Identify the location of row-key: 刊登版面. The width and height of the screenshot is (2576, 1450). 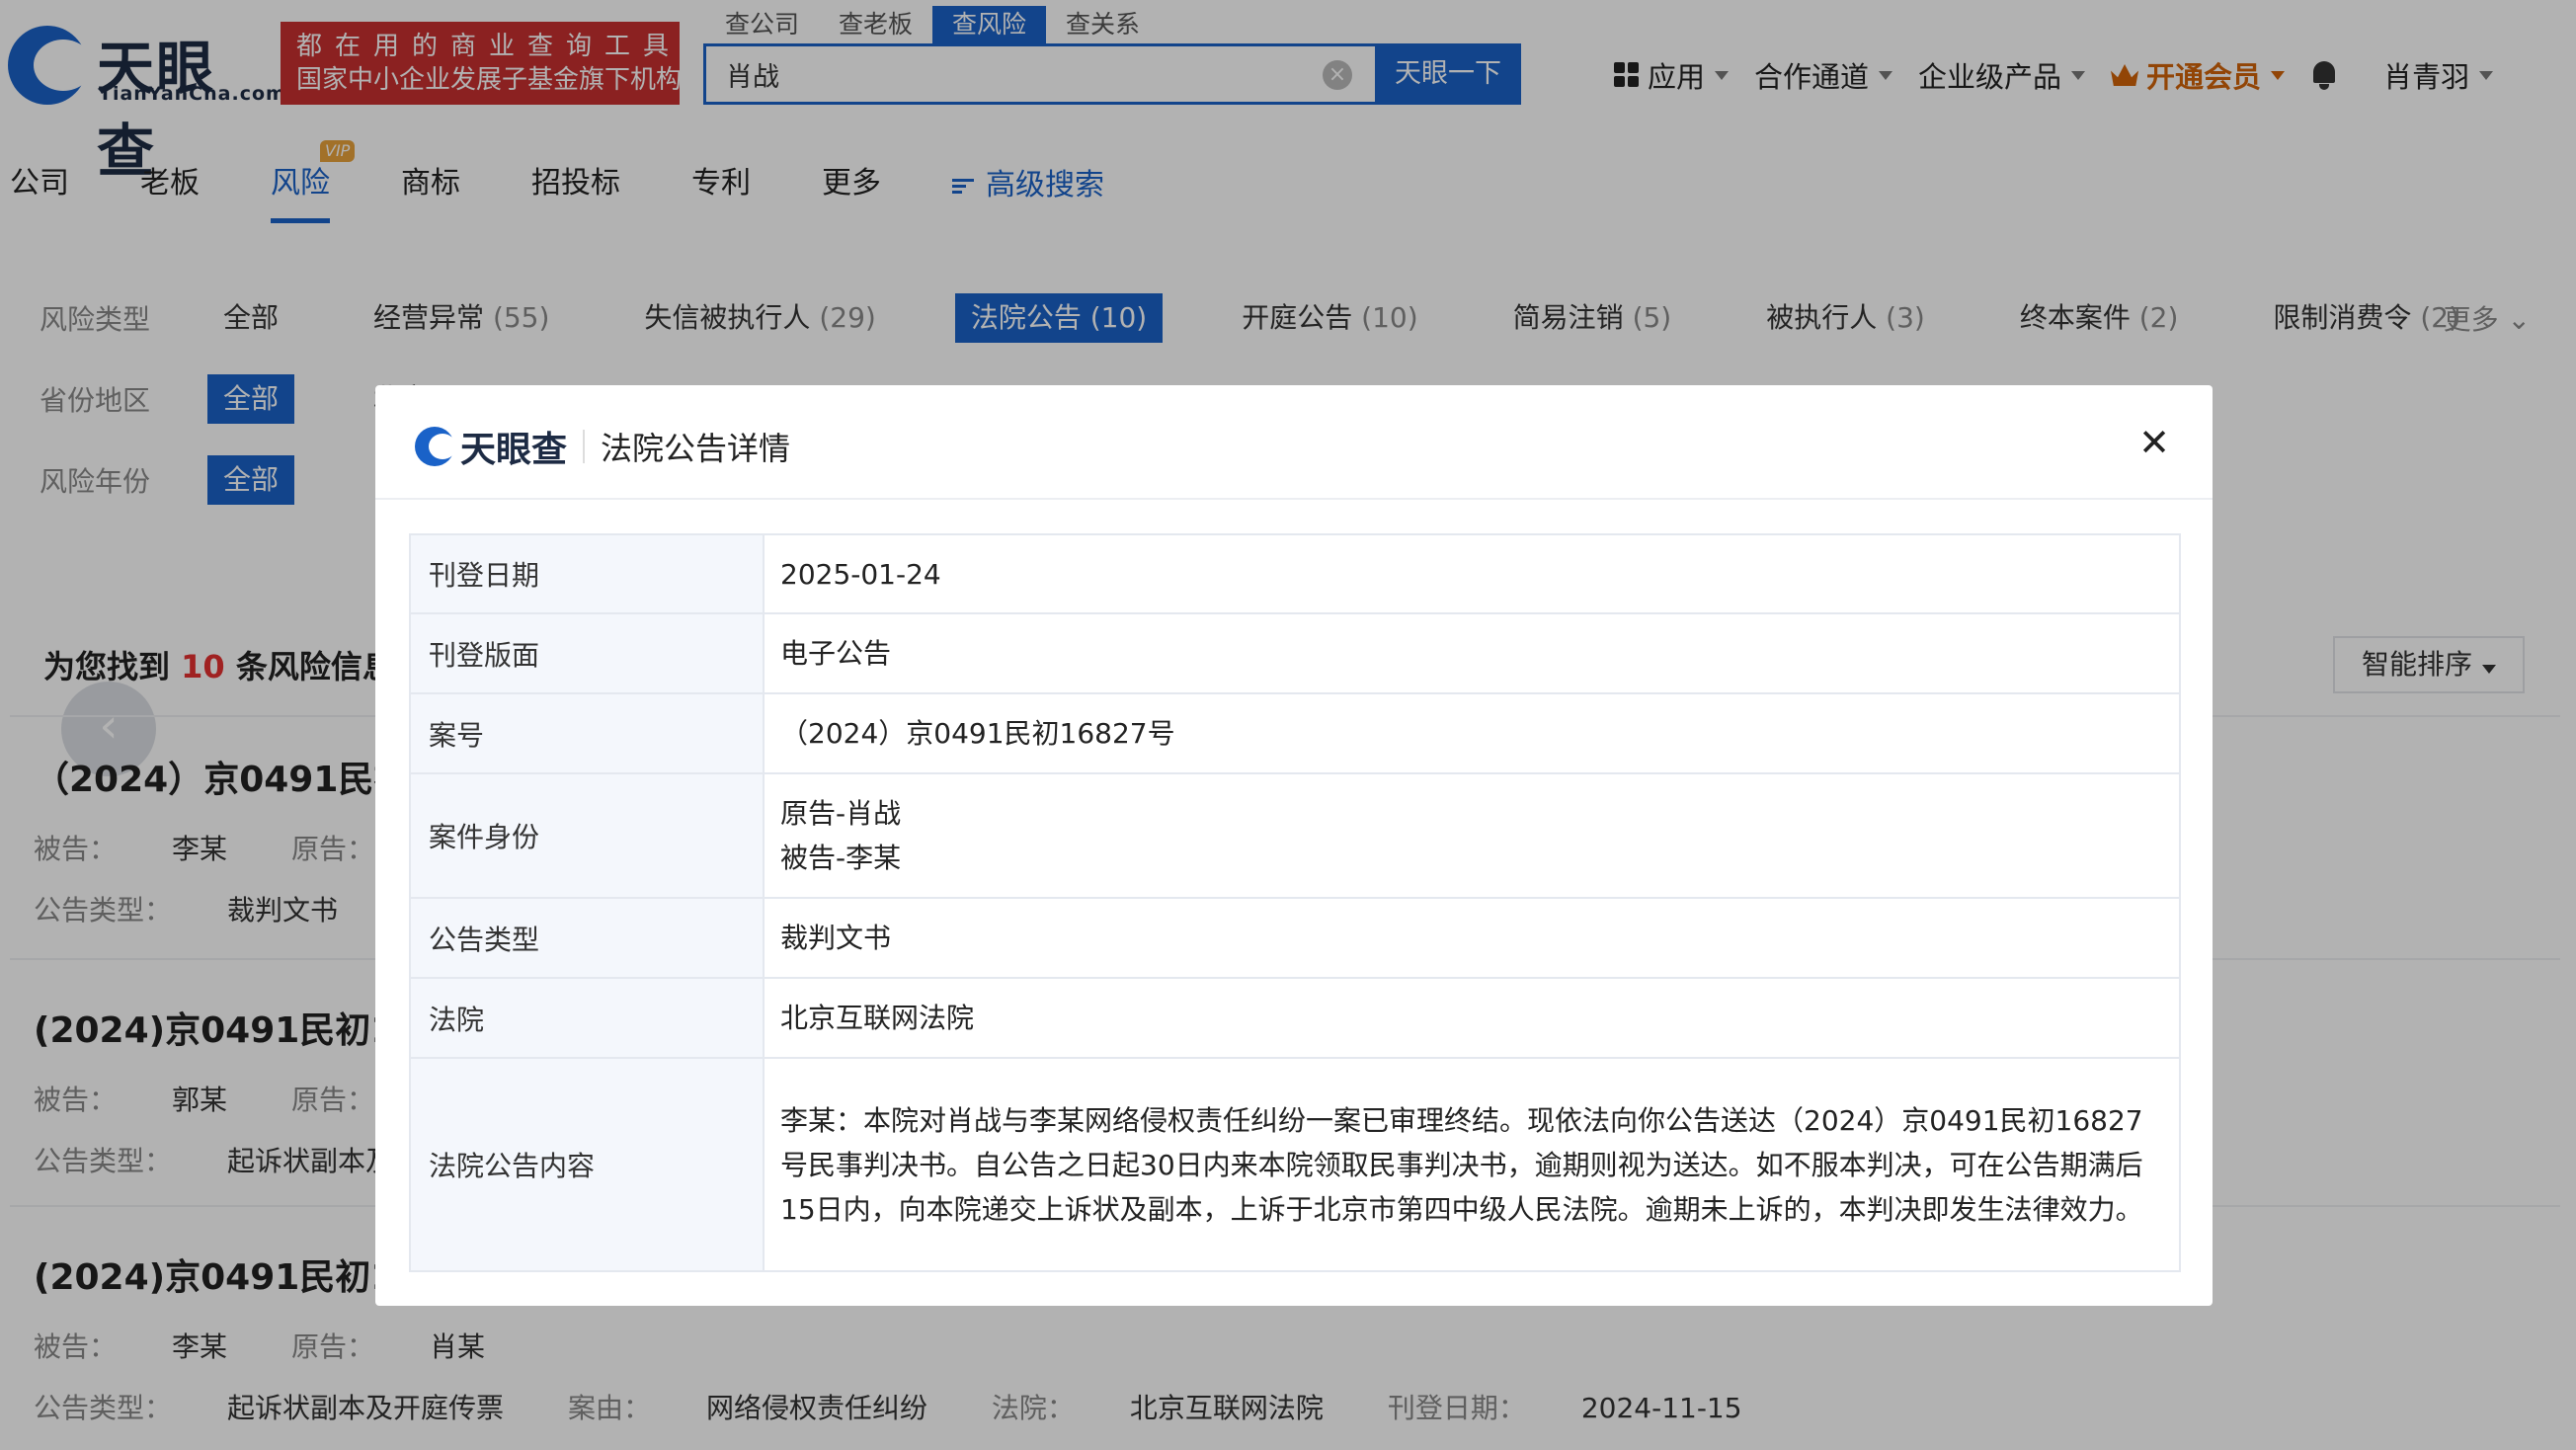
(587, 653).